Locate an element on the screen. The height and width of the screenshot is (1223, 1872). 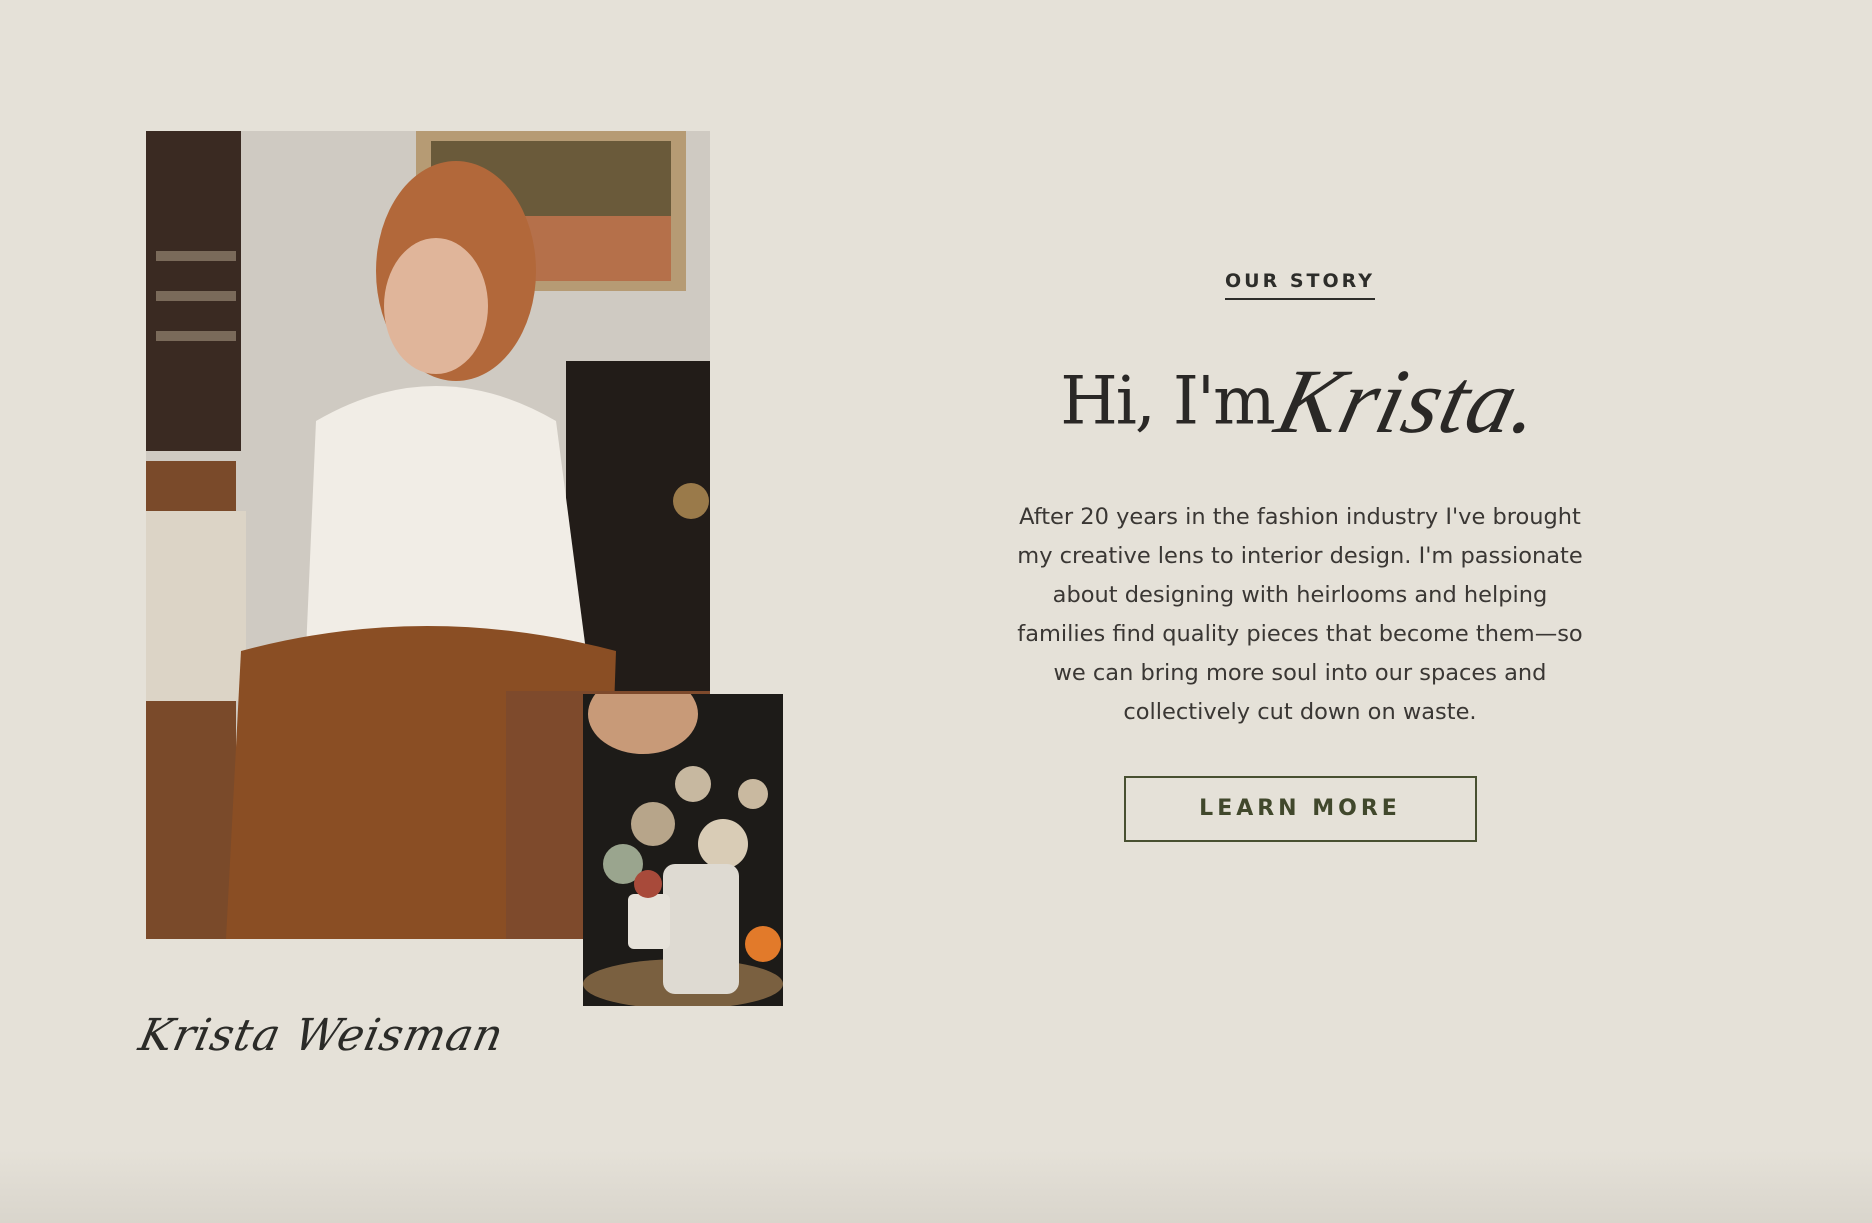
page-title: Hi, I'mKrista. is located at coordinates (1300, 403).